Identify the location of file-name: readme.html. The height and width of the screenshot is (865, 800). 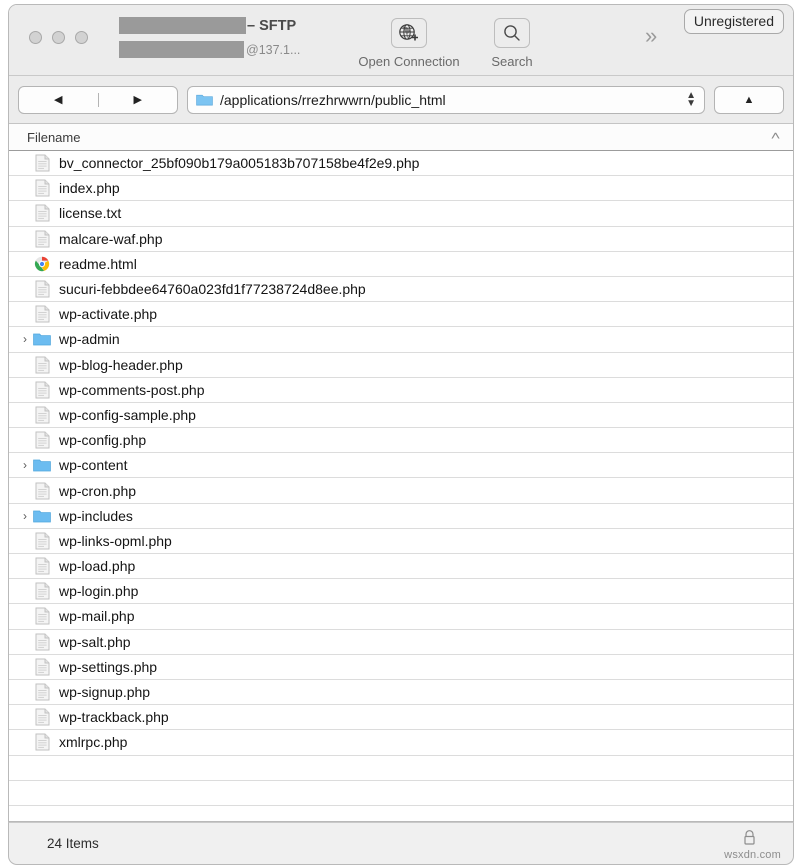
(98, 263).